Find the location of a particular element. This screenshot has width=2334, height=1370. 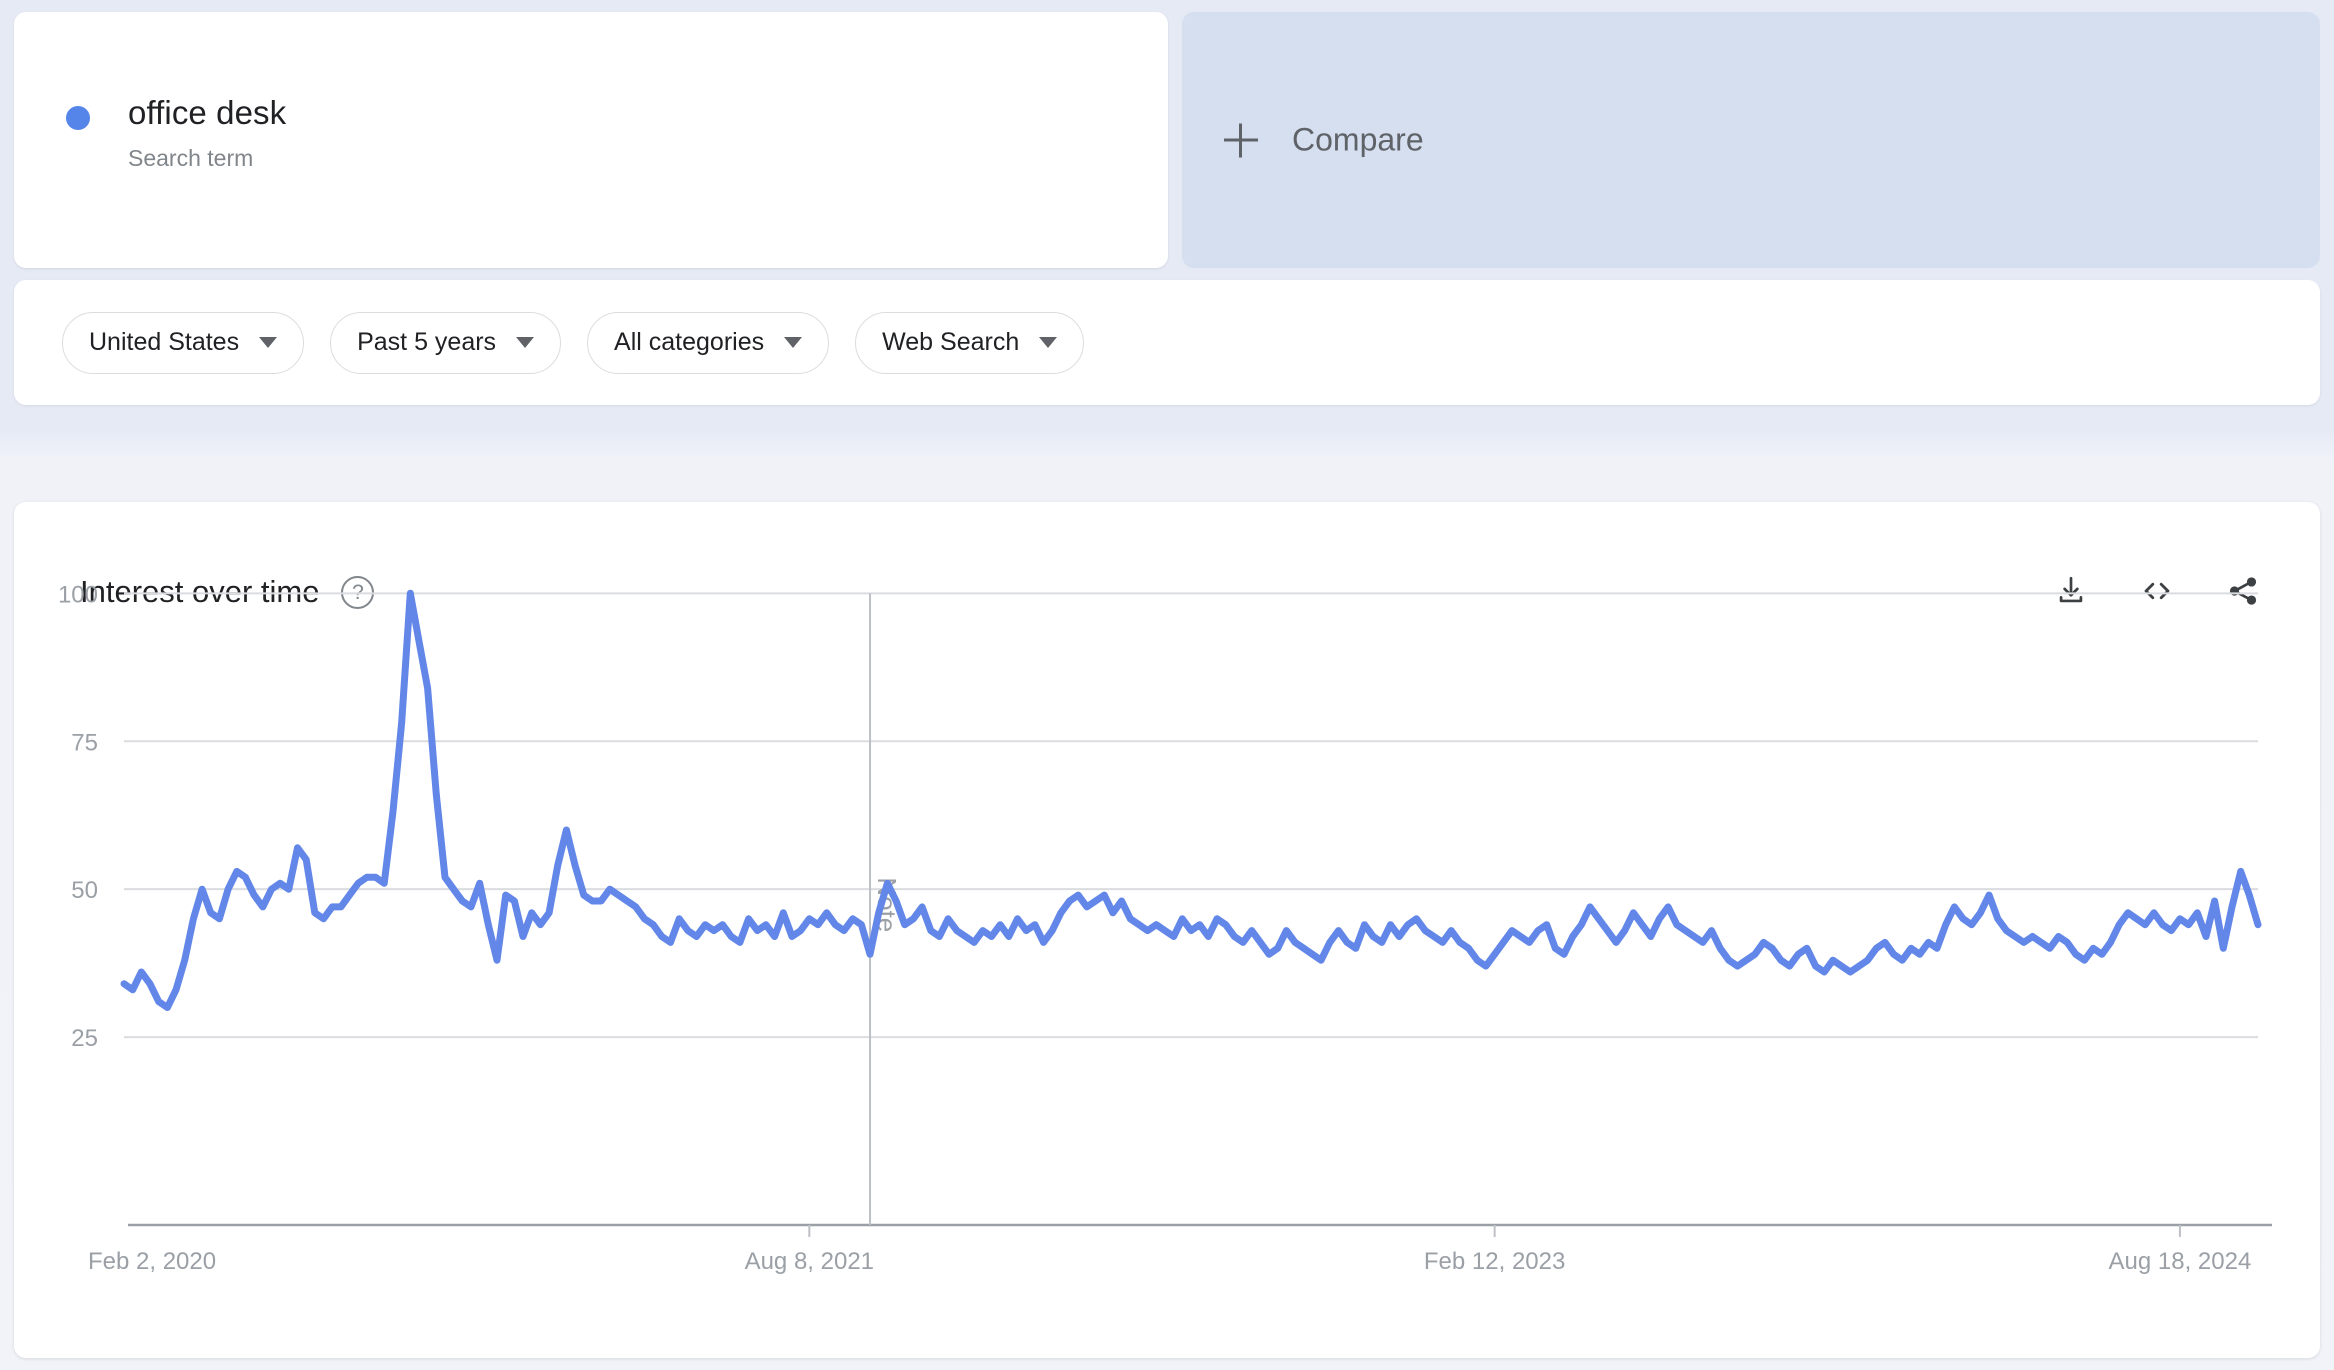

series-color-dot-icon is located at coordinates (78, 118).